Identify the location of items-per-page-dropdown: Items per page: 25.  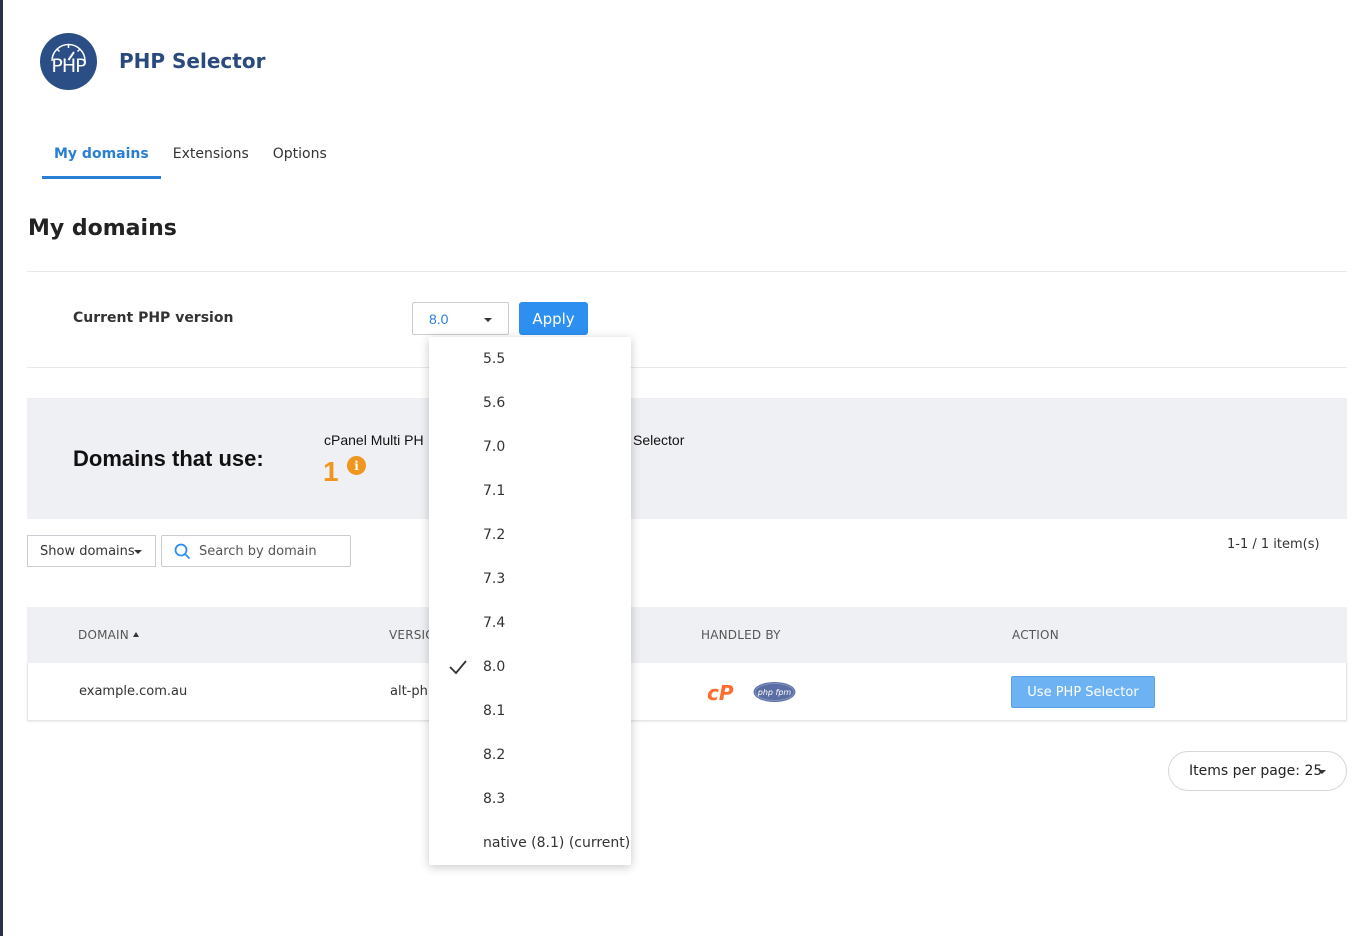
(1257, 771).